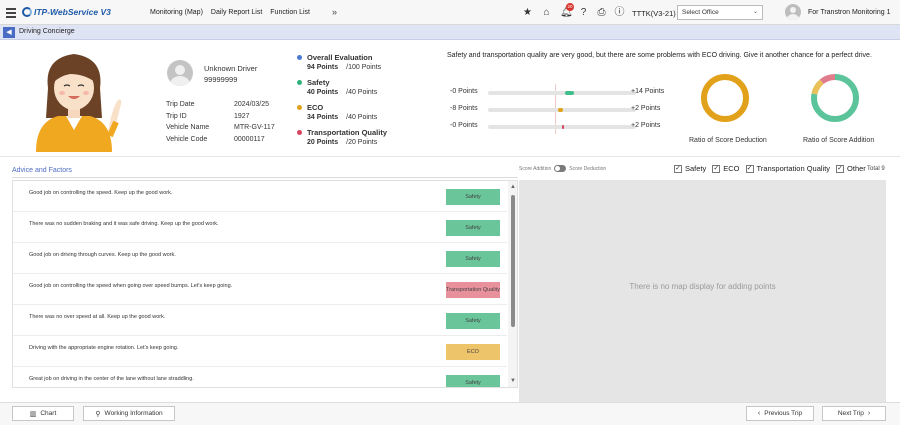  I want to click on chart-button: ▥ Chart, so click(43, 413).